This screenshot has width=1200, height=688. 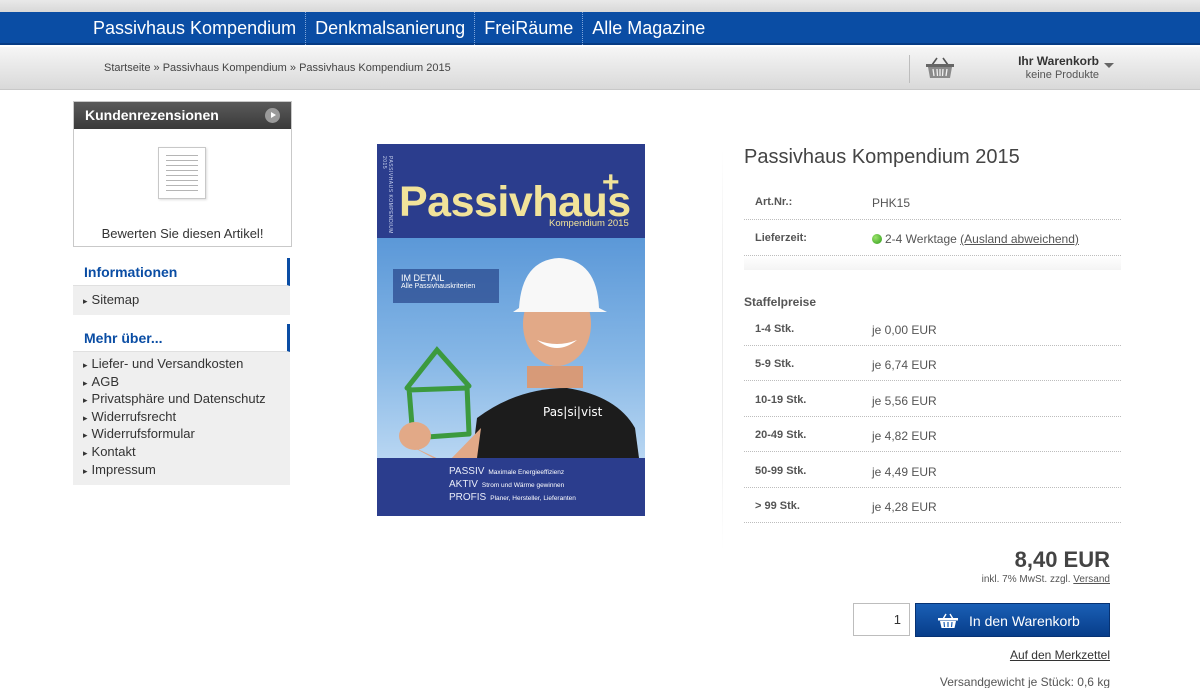 What do you see at coordinates (1045, 579) in the screenshot?
I see `vat-note: inkl. 7% MwSt. zzgl. Versand` at bounding box center [1045, 579].